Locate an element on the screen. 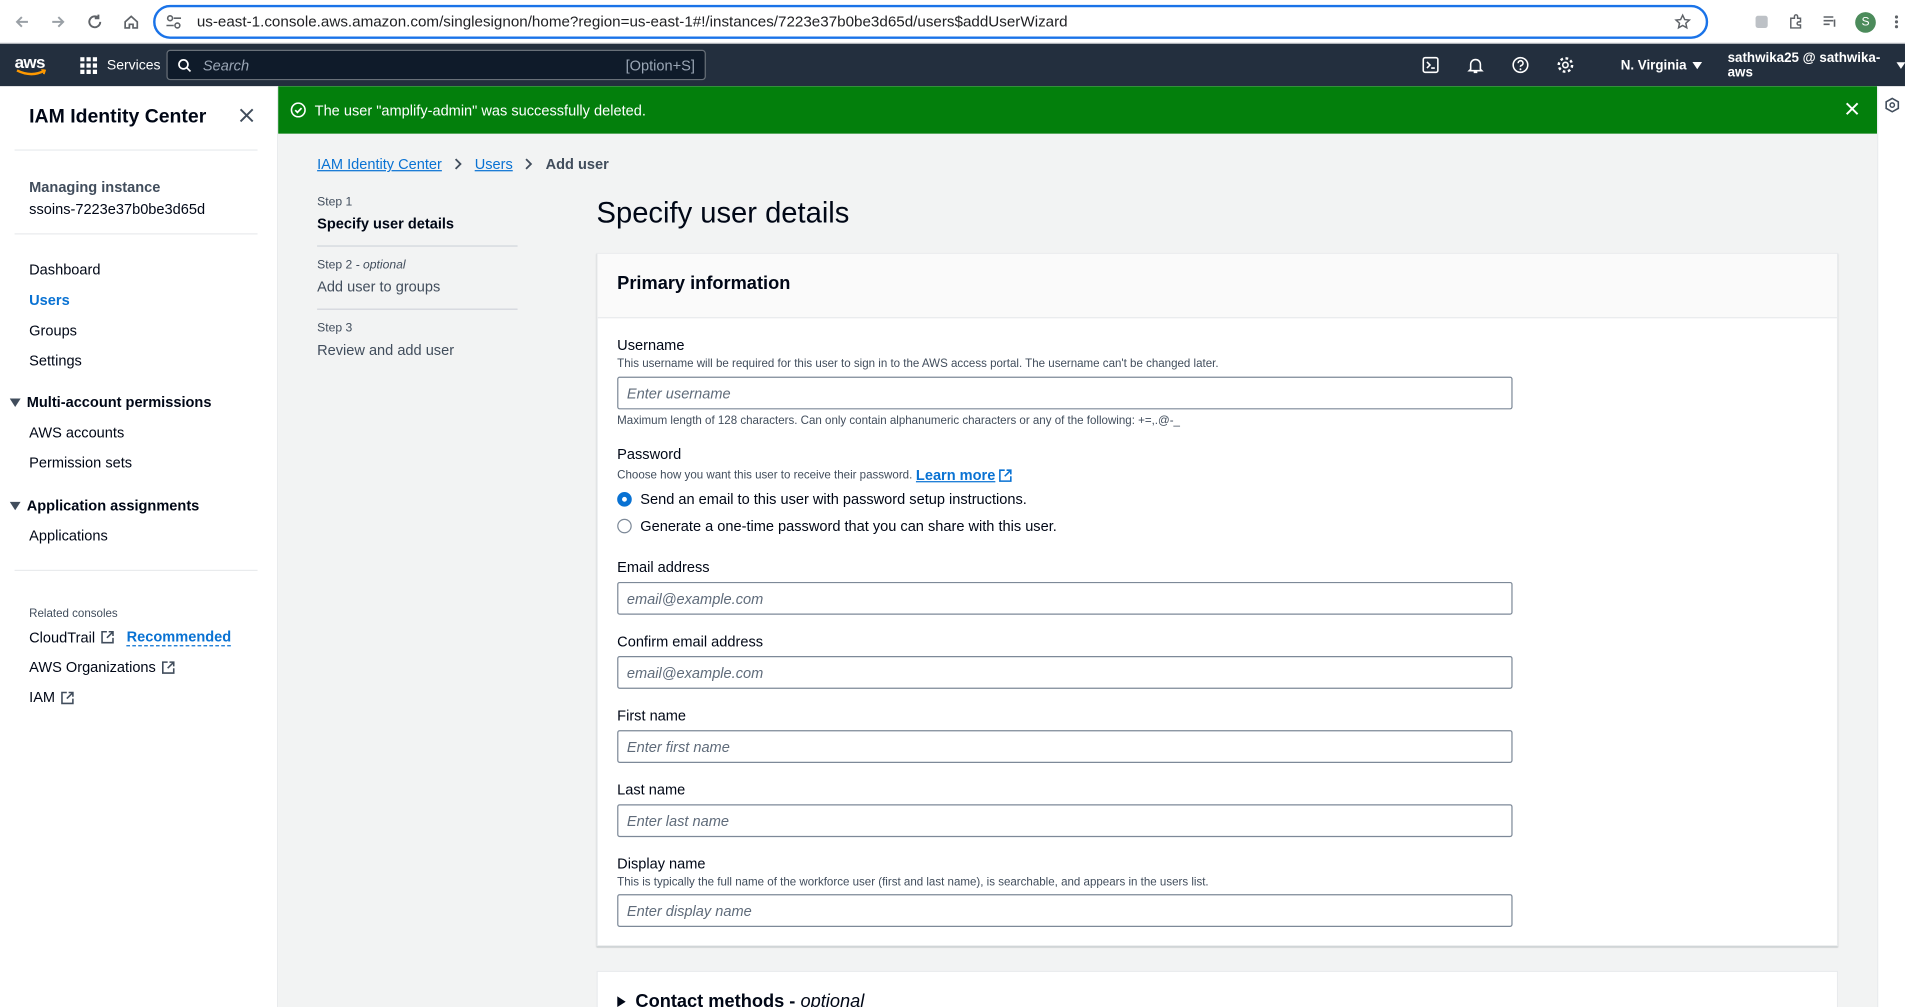  step-num-text: Step 3 is located at coordinates (335, 328).